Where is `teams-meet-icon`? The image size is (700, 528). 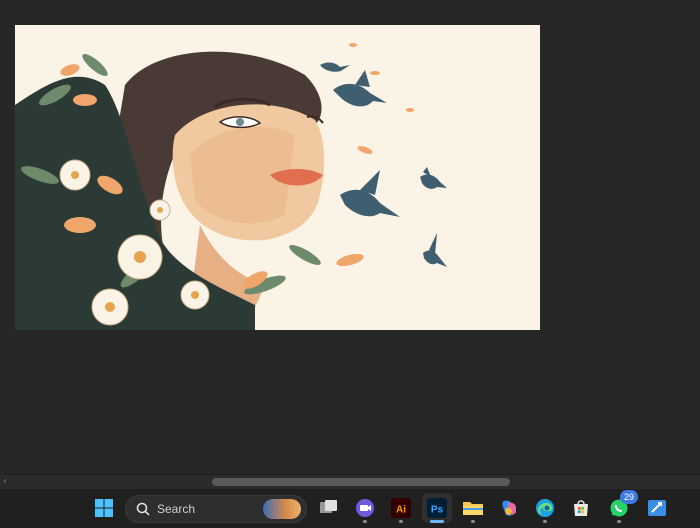
teams-meet-icon is located at coordinates (365, 508).